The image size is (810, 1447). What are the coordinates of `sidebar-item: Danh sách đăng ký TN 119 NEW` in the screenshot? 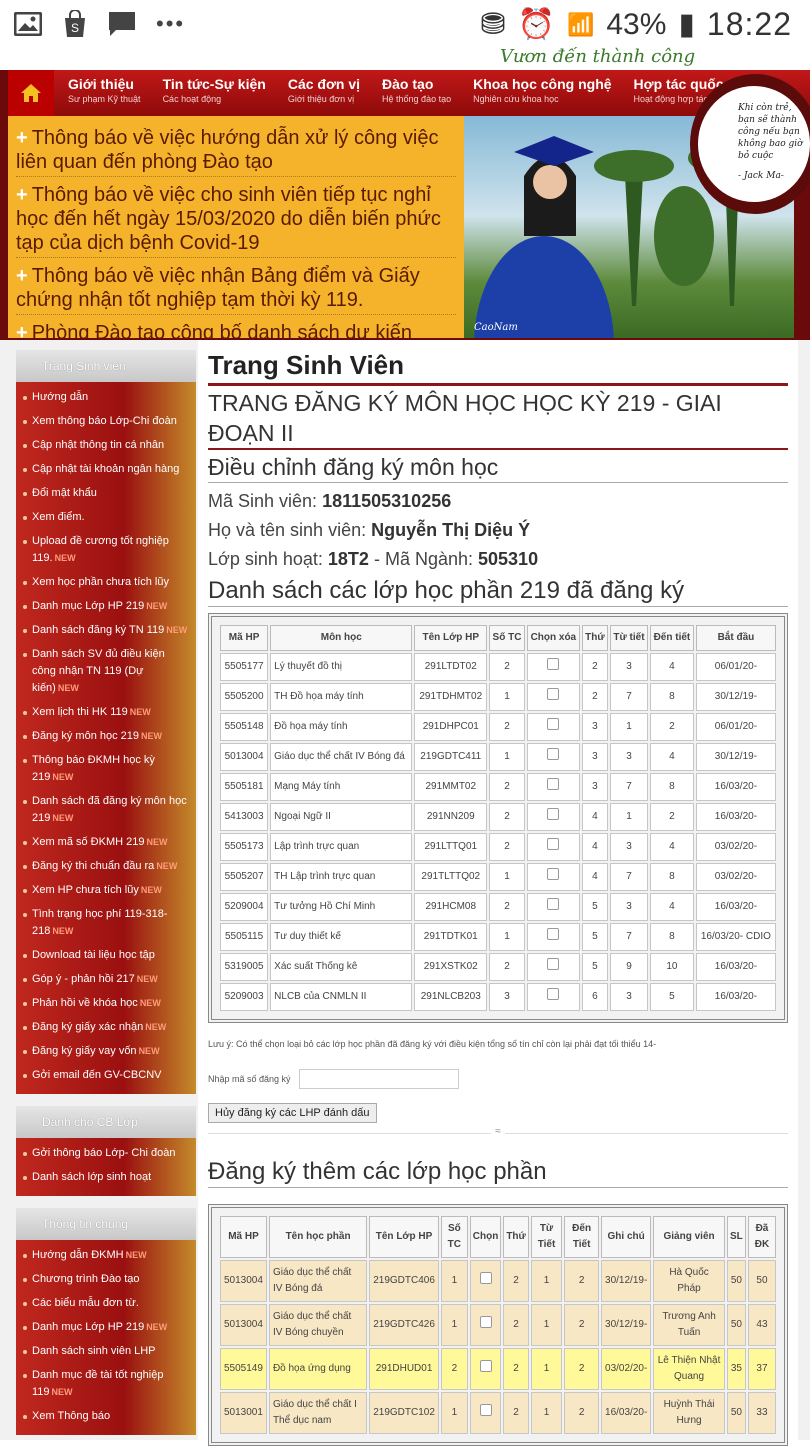 It's located at (106, 631).